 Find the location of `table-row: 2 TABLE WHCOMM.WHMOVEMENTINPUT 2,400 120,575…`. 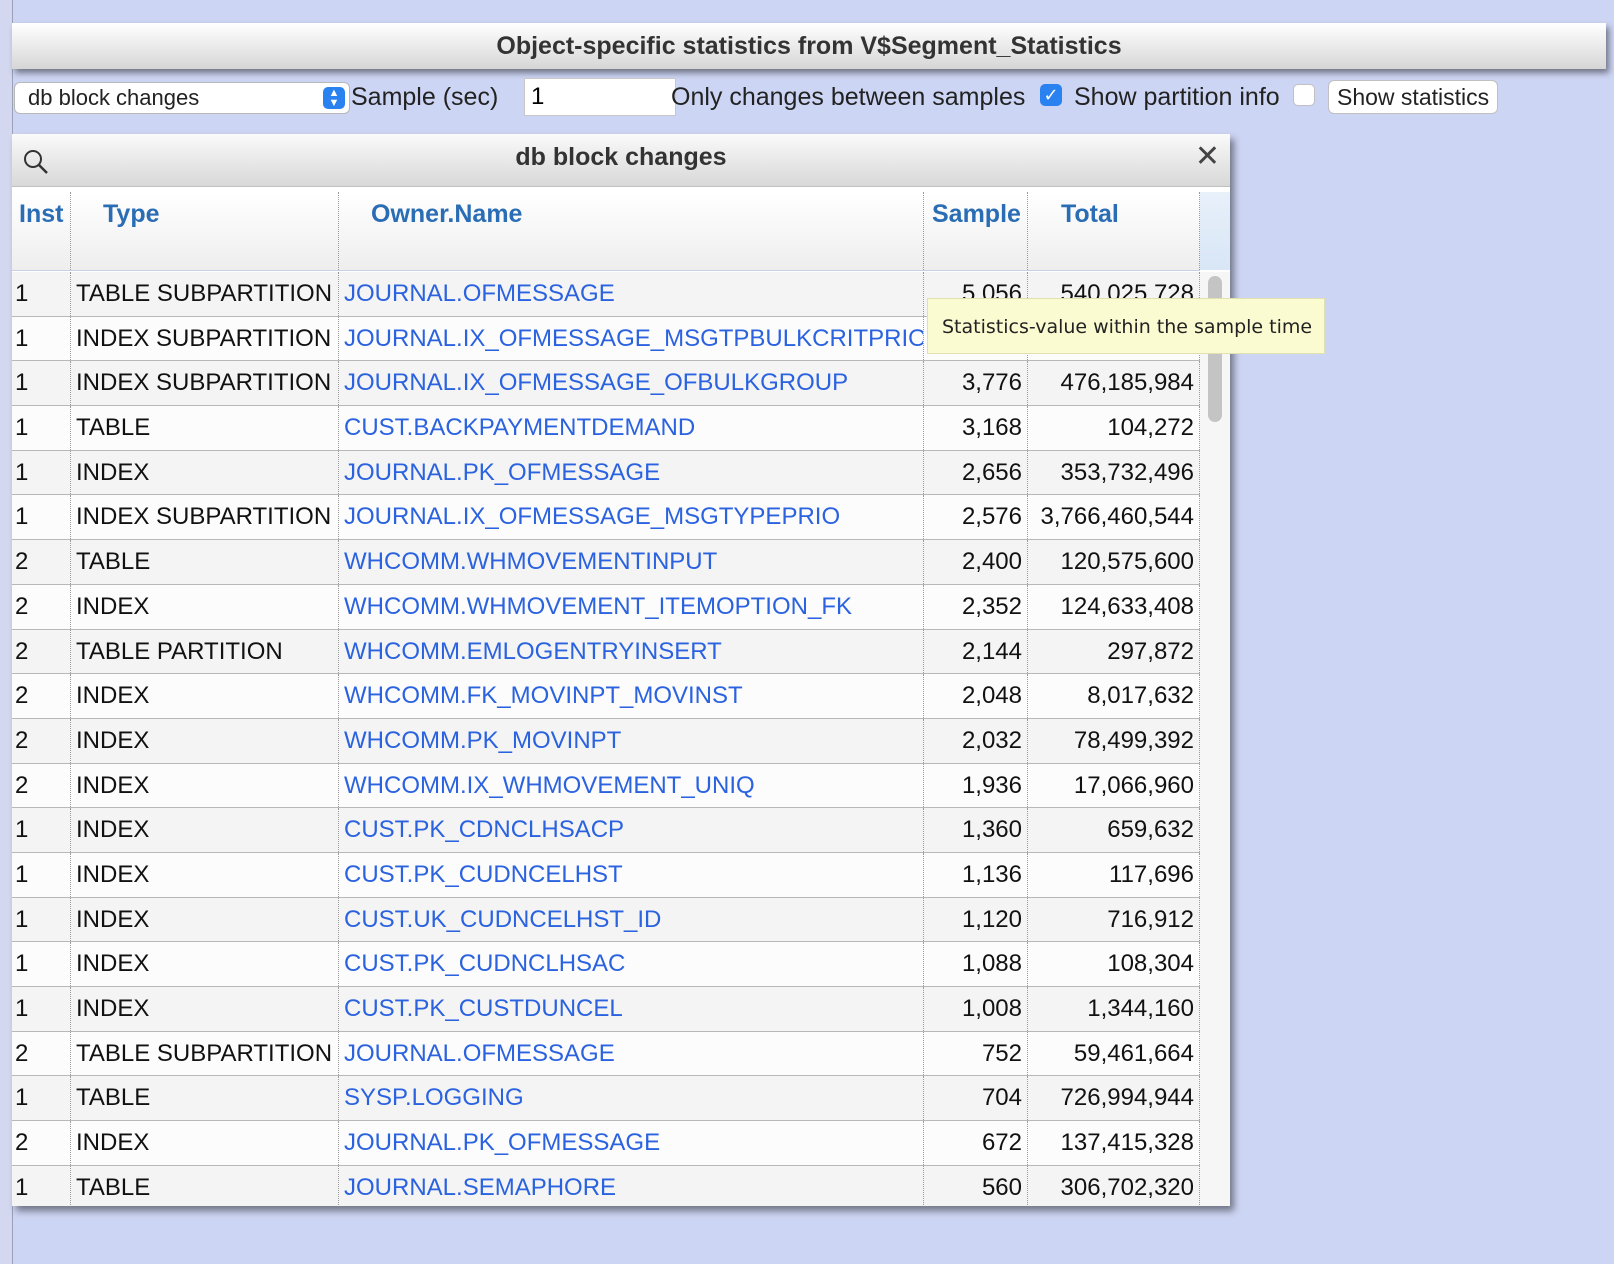

table-row: 2 TABLE WHCOMM.WHMOVEMENTINPUT 2,400 120,575… is located at coordinates (606, 562).